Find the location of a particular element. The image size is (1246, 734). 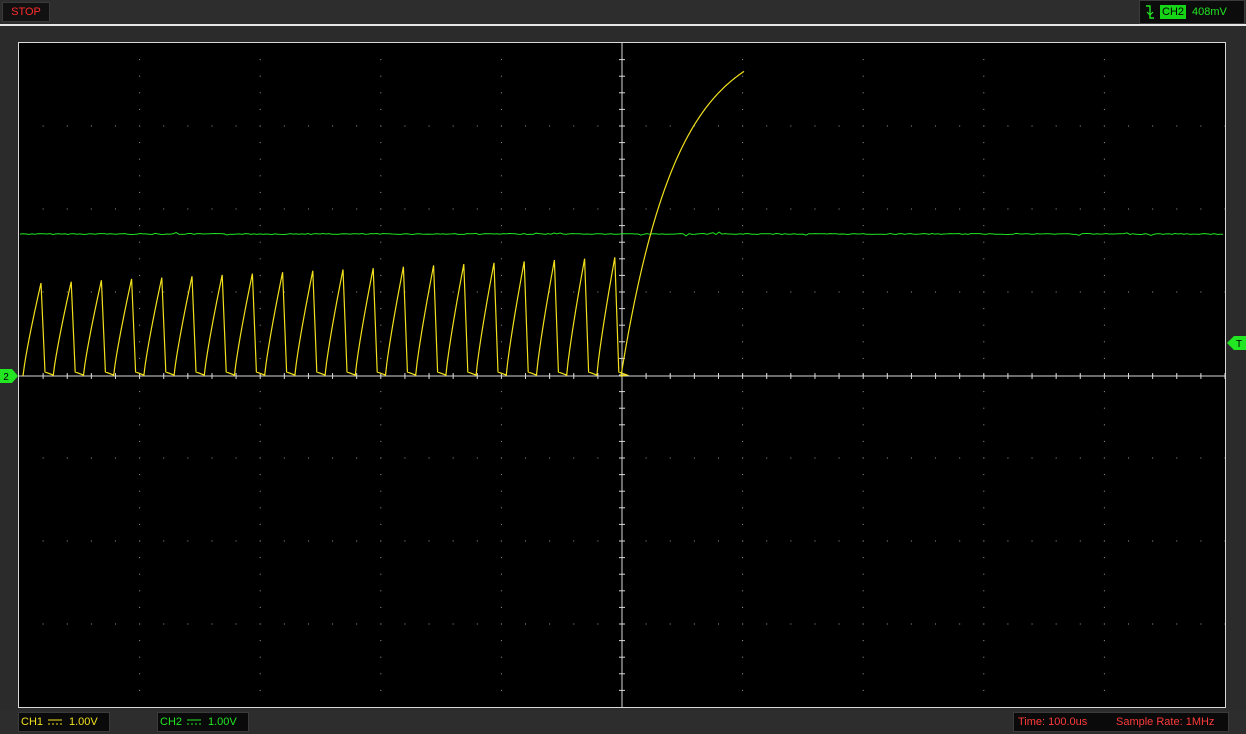

ch2-status: CH2 1.00V is located at coordinates (203, 722).